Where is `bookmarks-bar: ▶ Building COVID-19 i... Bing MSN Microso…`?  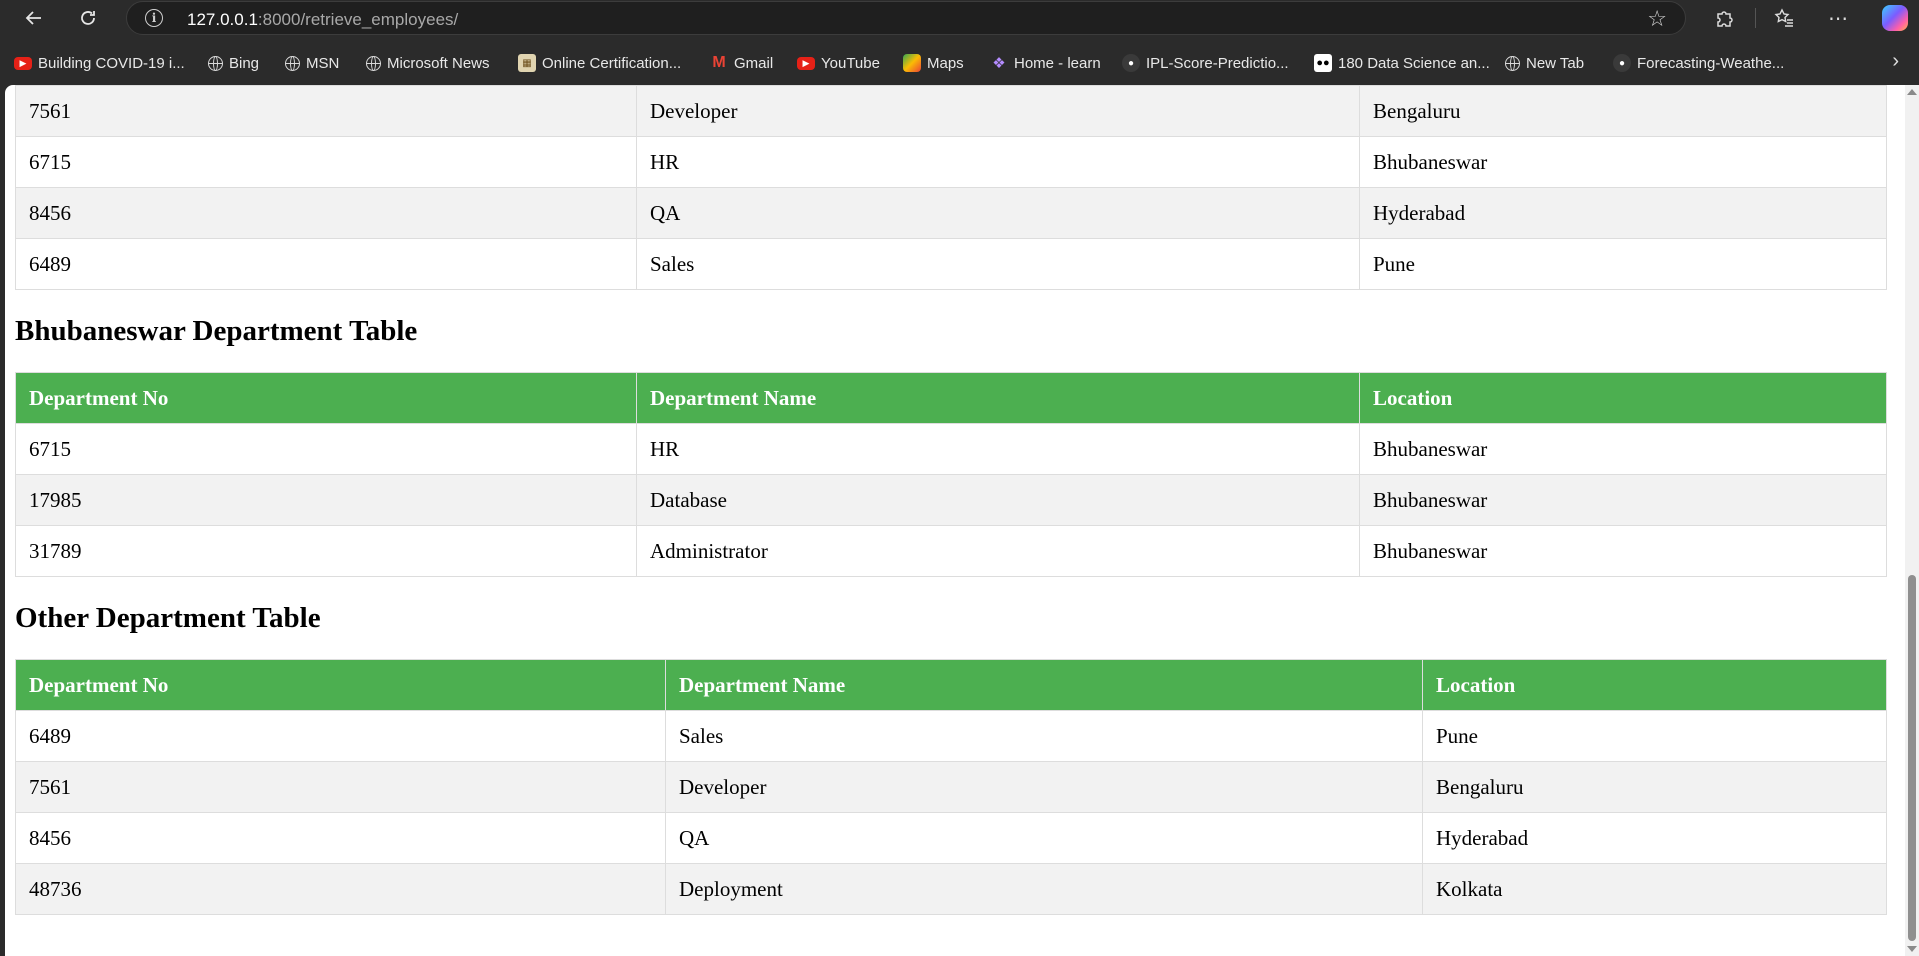
bookmarks-bar: ▶ Building COVID-19 i... Bing MSN Microso… is located at coordinates (959, 62).